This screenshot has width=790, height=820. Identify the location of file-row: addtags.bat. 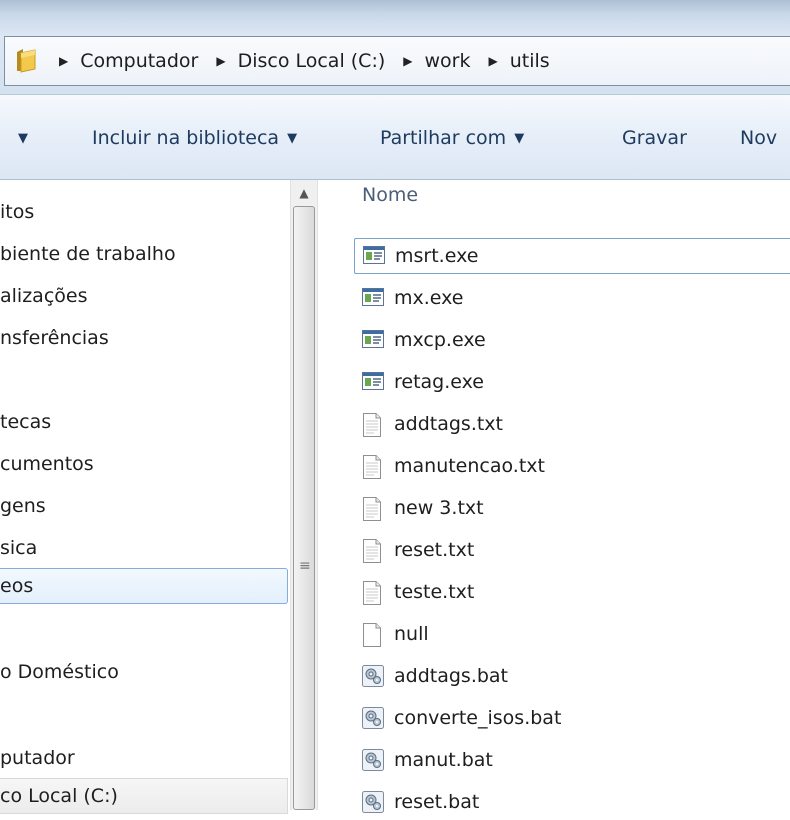
(572, 676).